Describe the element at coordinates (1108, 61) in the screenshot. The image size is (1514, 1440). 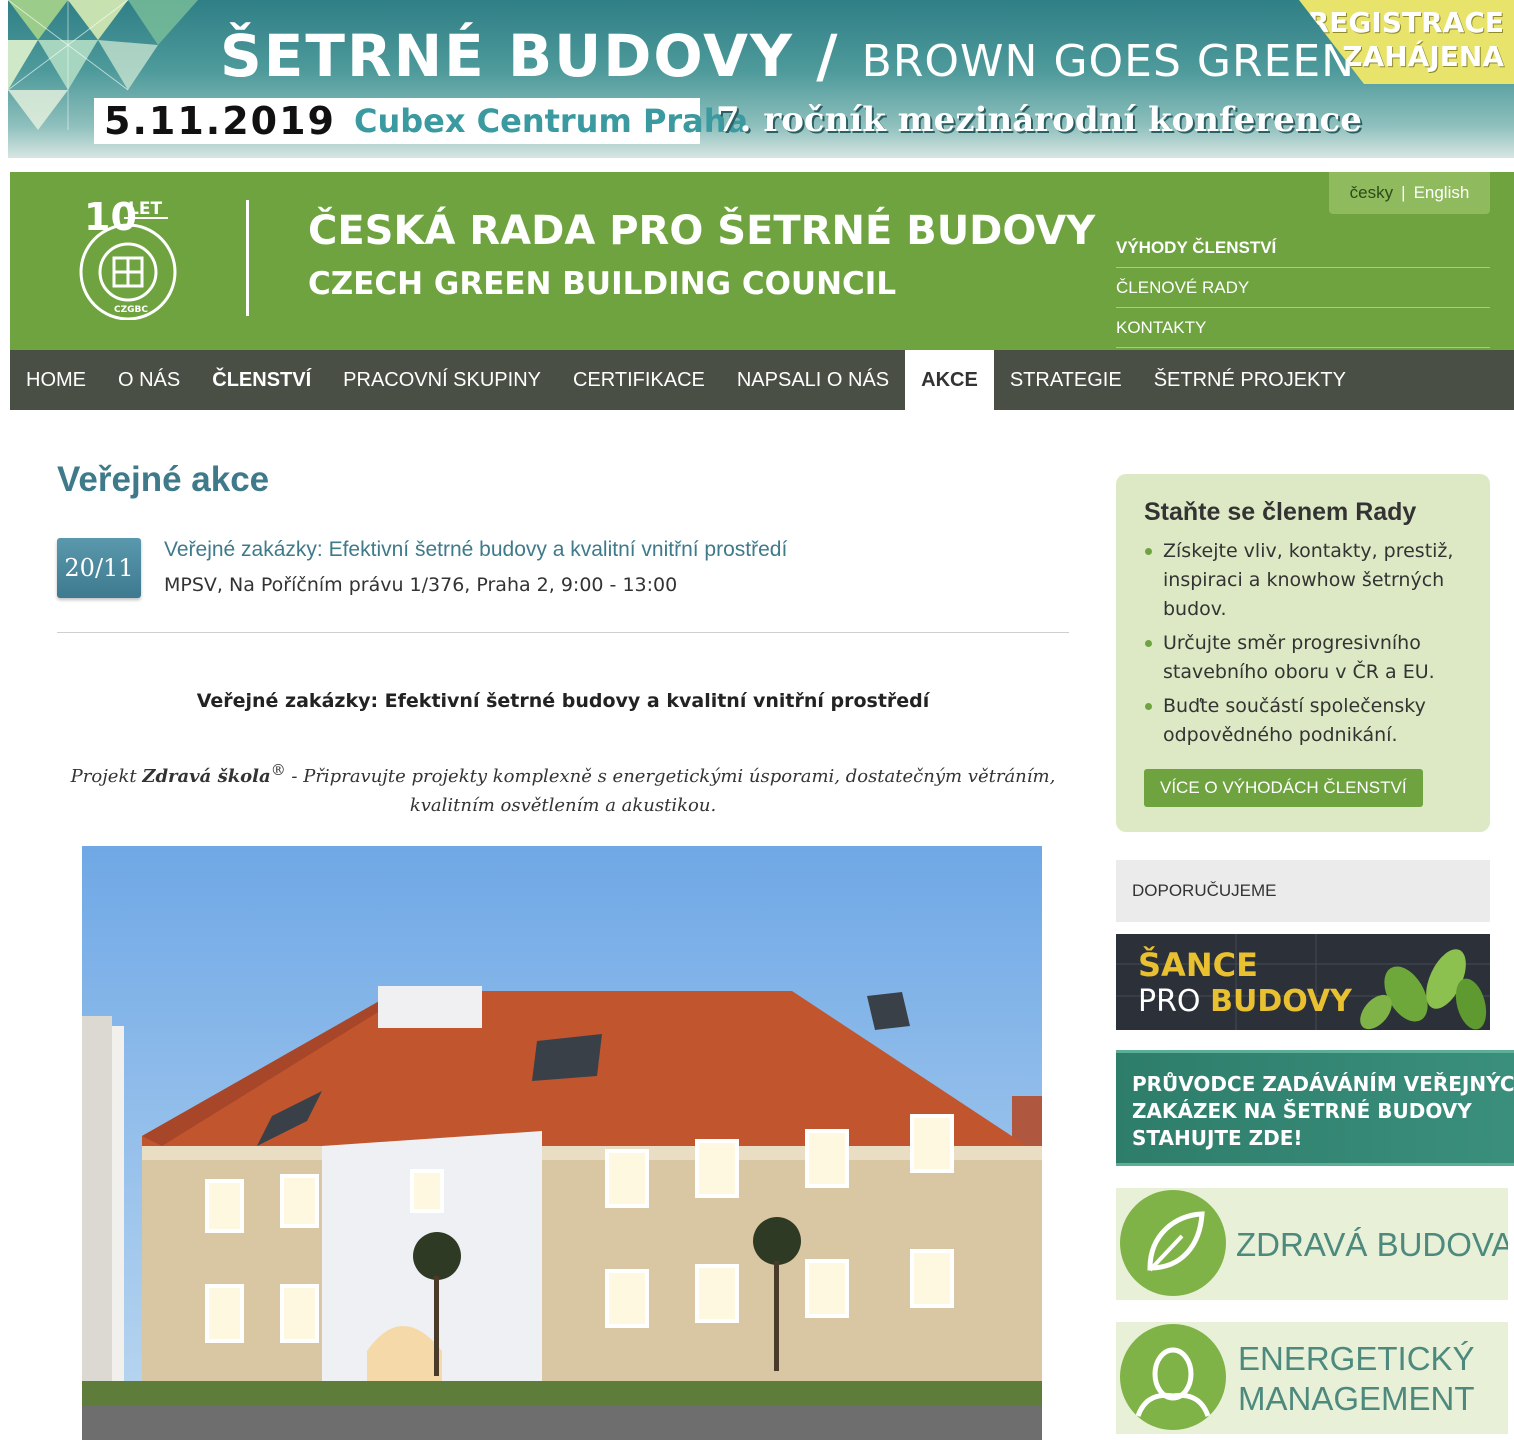
I see `banner-subtitle: BROWN GOES GREEN` at that location.